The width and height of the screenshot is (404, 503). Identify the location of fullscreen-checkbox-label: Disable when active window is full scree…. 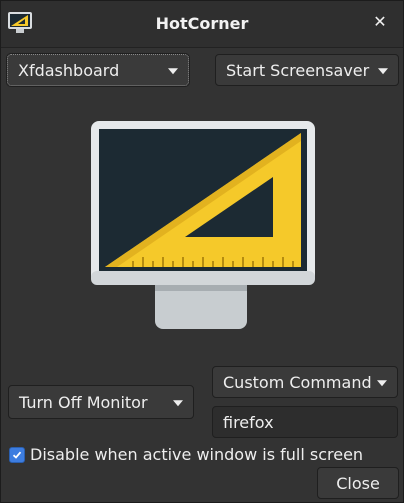
(196, 454).